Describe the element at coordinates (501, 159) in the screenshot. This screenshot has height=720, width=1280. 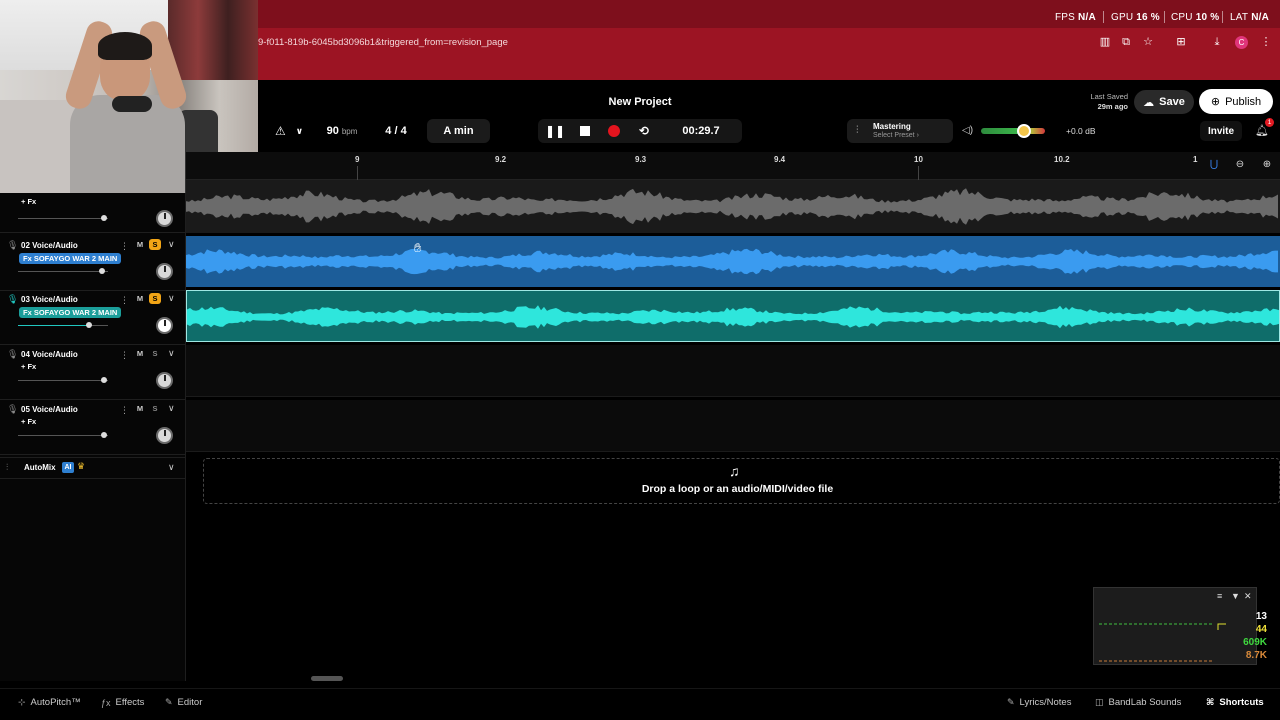
I see `ruler-tick: 9.2` at that location.